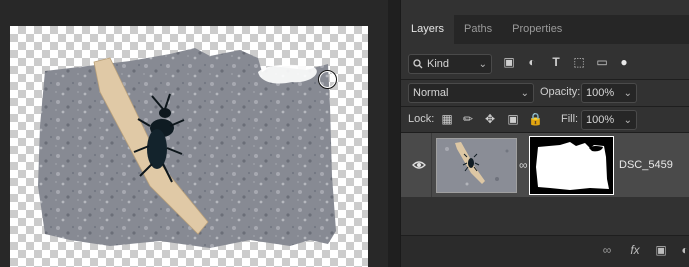 The height and width of the screenshot is (267, 689). What do you see at coordinates (545, 64) in the screenshot?
I see `layer-filter-row: Kind ⌄ ▣ ◐ T ⬚ ▭ ●` at bounding box center [545, 64].